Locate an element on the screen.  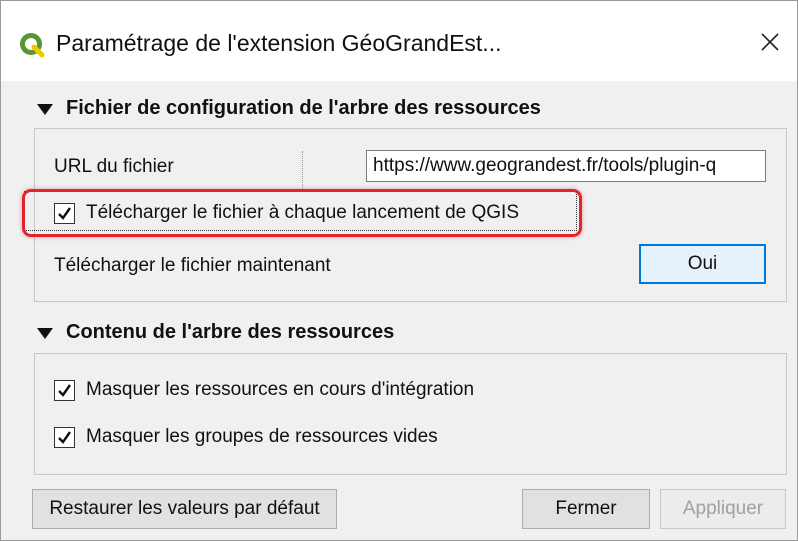
hide-empty-groups-checkbox is located at coordinates (64, 437).